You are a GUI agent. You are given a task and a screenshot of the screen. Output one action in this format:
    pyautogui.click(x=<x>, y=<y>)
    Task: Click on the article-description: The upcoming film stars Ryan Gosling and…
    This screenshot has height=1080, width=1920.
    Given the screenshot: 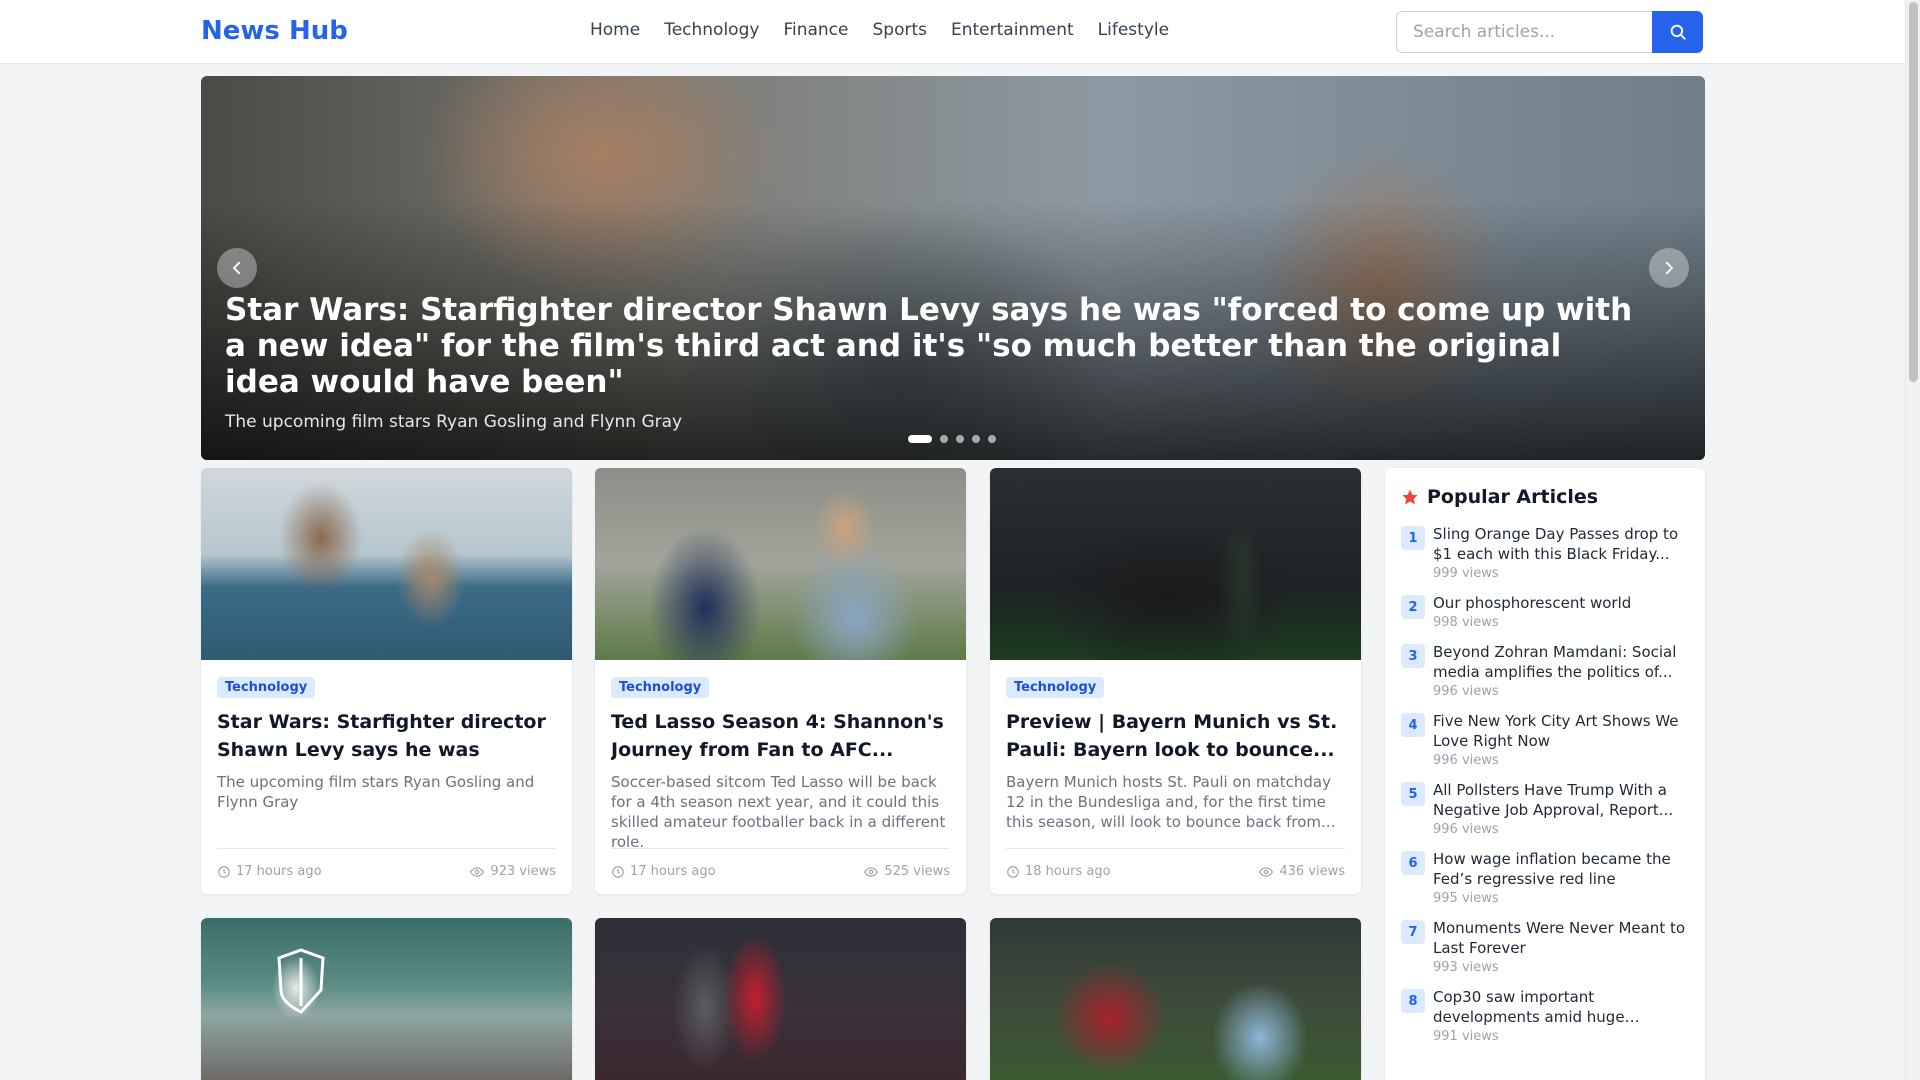 What is the action you would take?
    pyautogui.click(x=376, y=792)
    